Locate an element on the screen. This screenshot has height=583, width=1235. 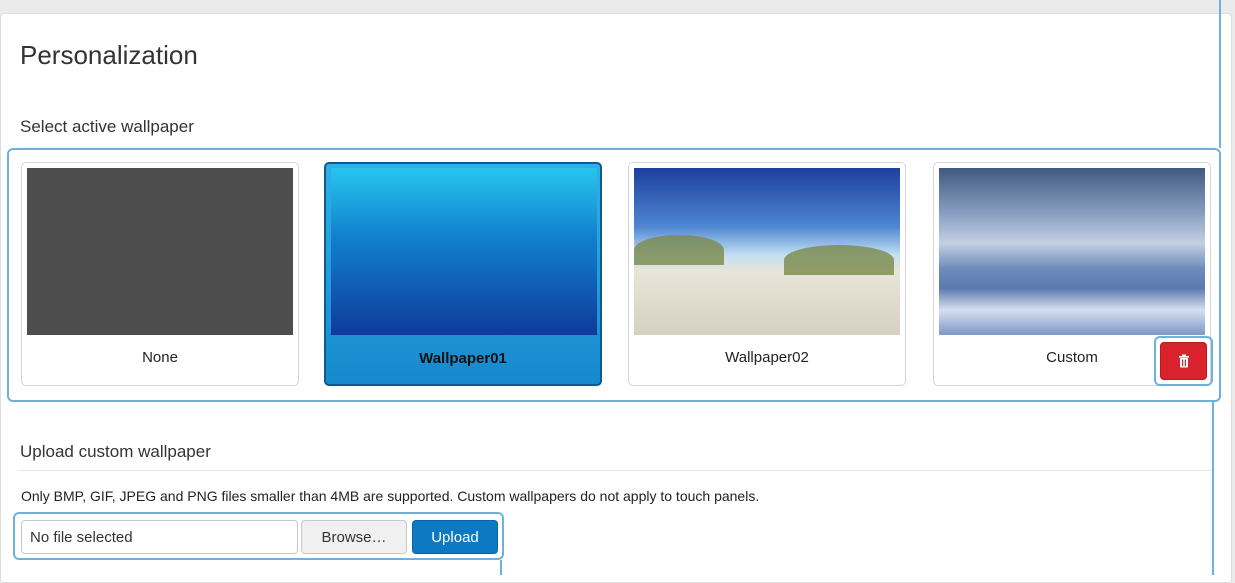
wallpaper-section-title: Select active wallpaper is located at coordinates (107, 126).